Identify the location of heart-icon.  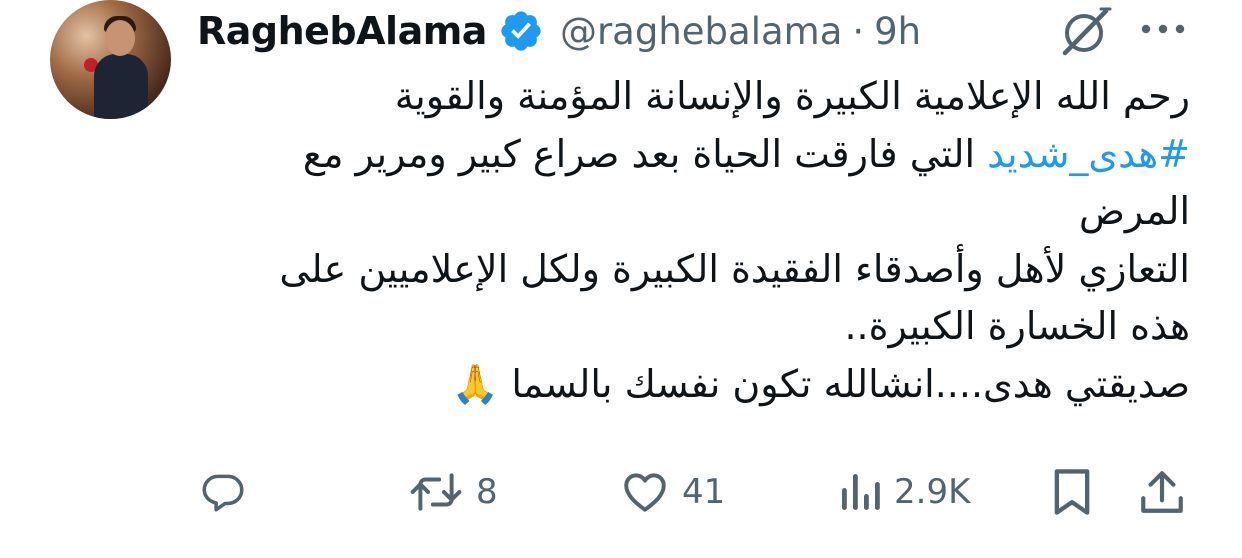
(645, 492).